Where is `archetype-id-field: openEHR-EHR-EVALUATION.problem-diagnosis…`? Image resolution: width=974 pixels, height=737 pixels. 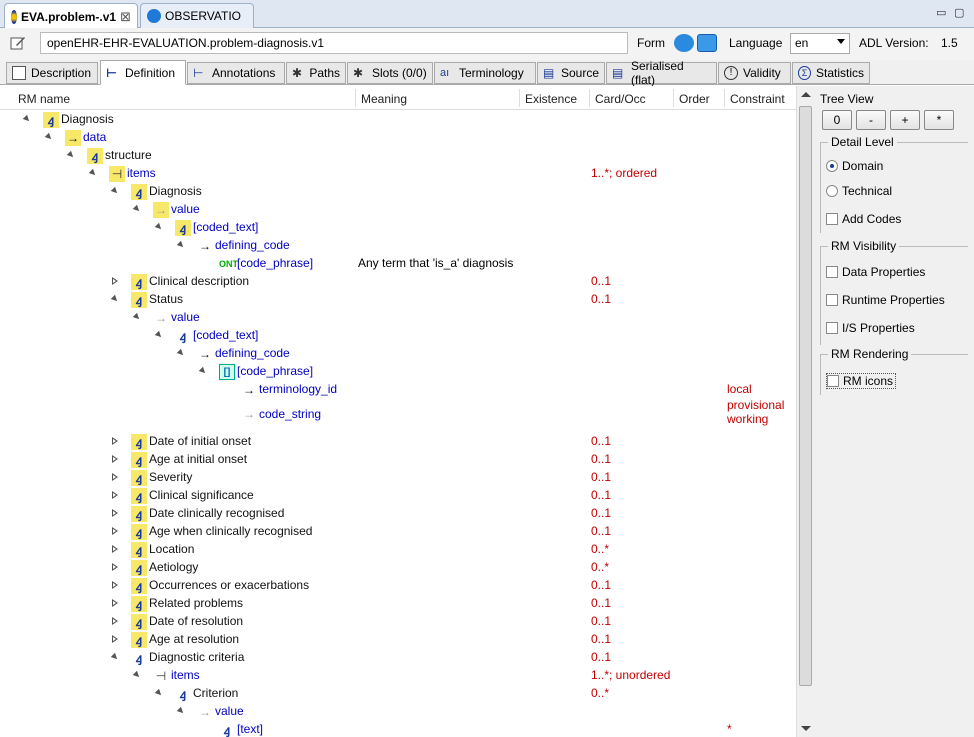
archetype-id-field: openEHR-EHR-EVALUATION.problem-diagnosis… is located at coordinates (334, 43).